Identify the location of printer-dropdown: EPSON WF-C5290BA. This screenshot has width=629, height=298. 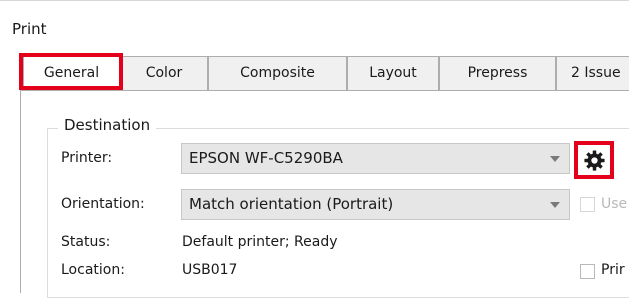
(375, 158).